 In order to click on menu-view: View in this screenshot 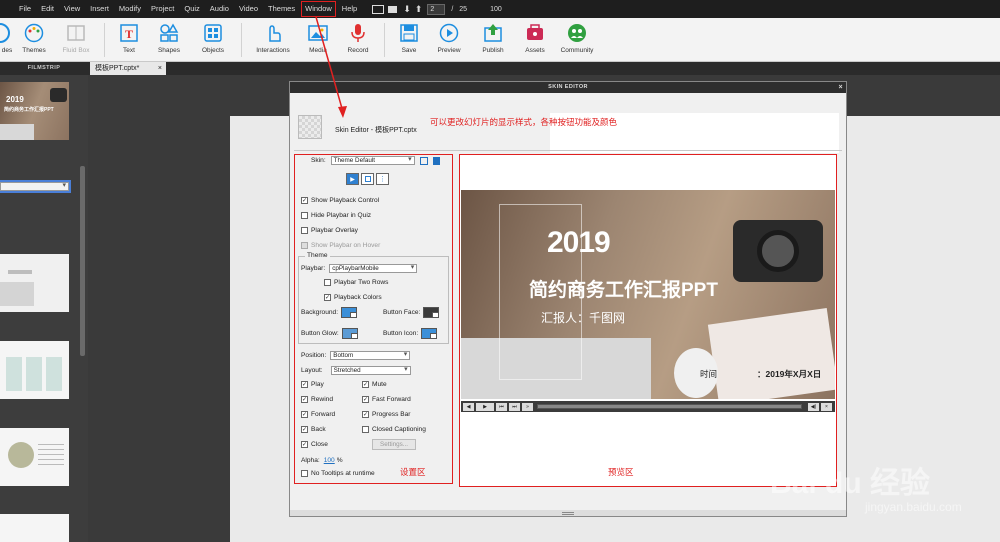, I will do `click(72, 9)`.